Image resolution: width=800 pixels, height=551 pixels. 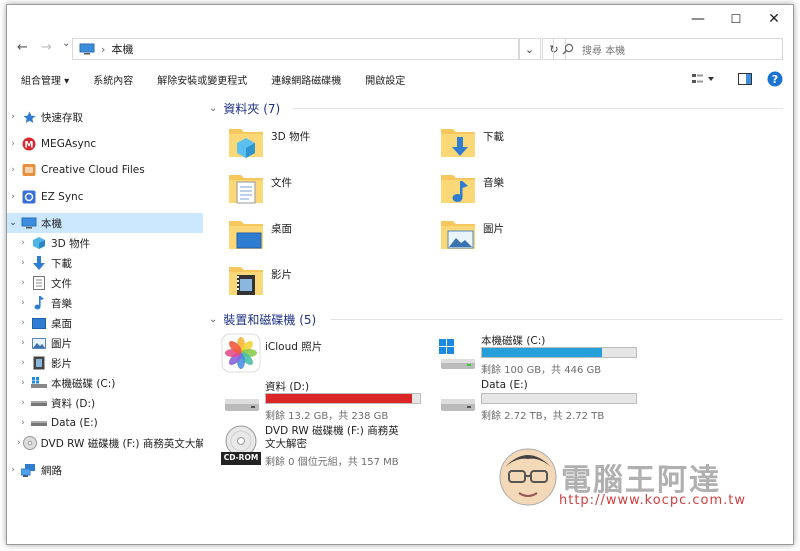 I want to click on sidebar-item-quick-access: › 快速存取, so click(x=105, y=117).